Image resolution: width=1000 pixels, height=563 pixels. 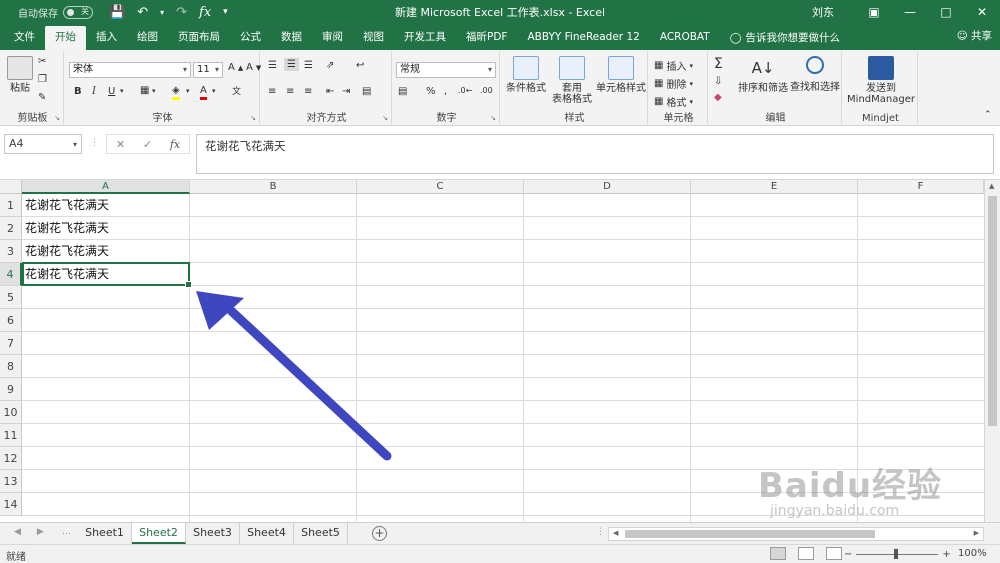 I want to click on vertical-scroll-thumb, so click(x=992, y=311).